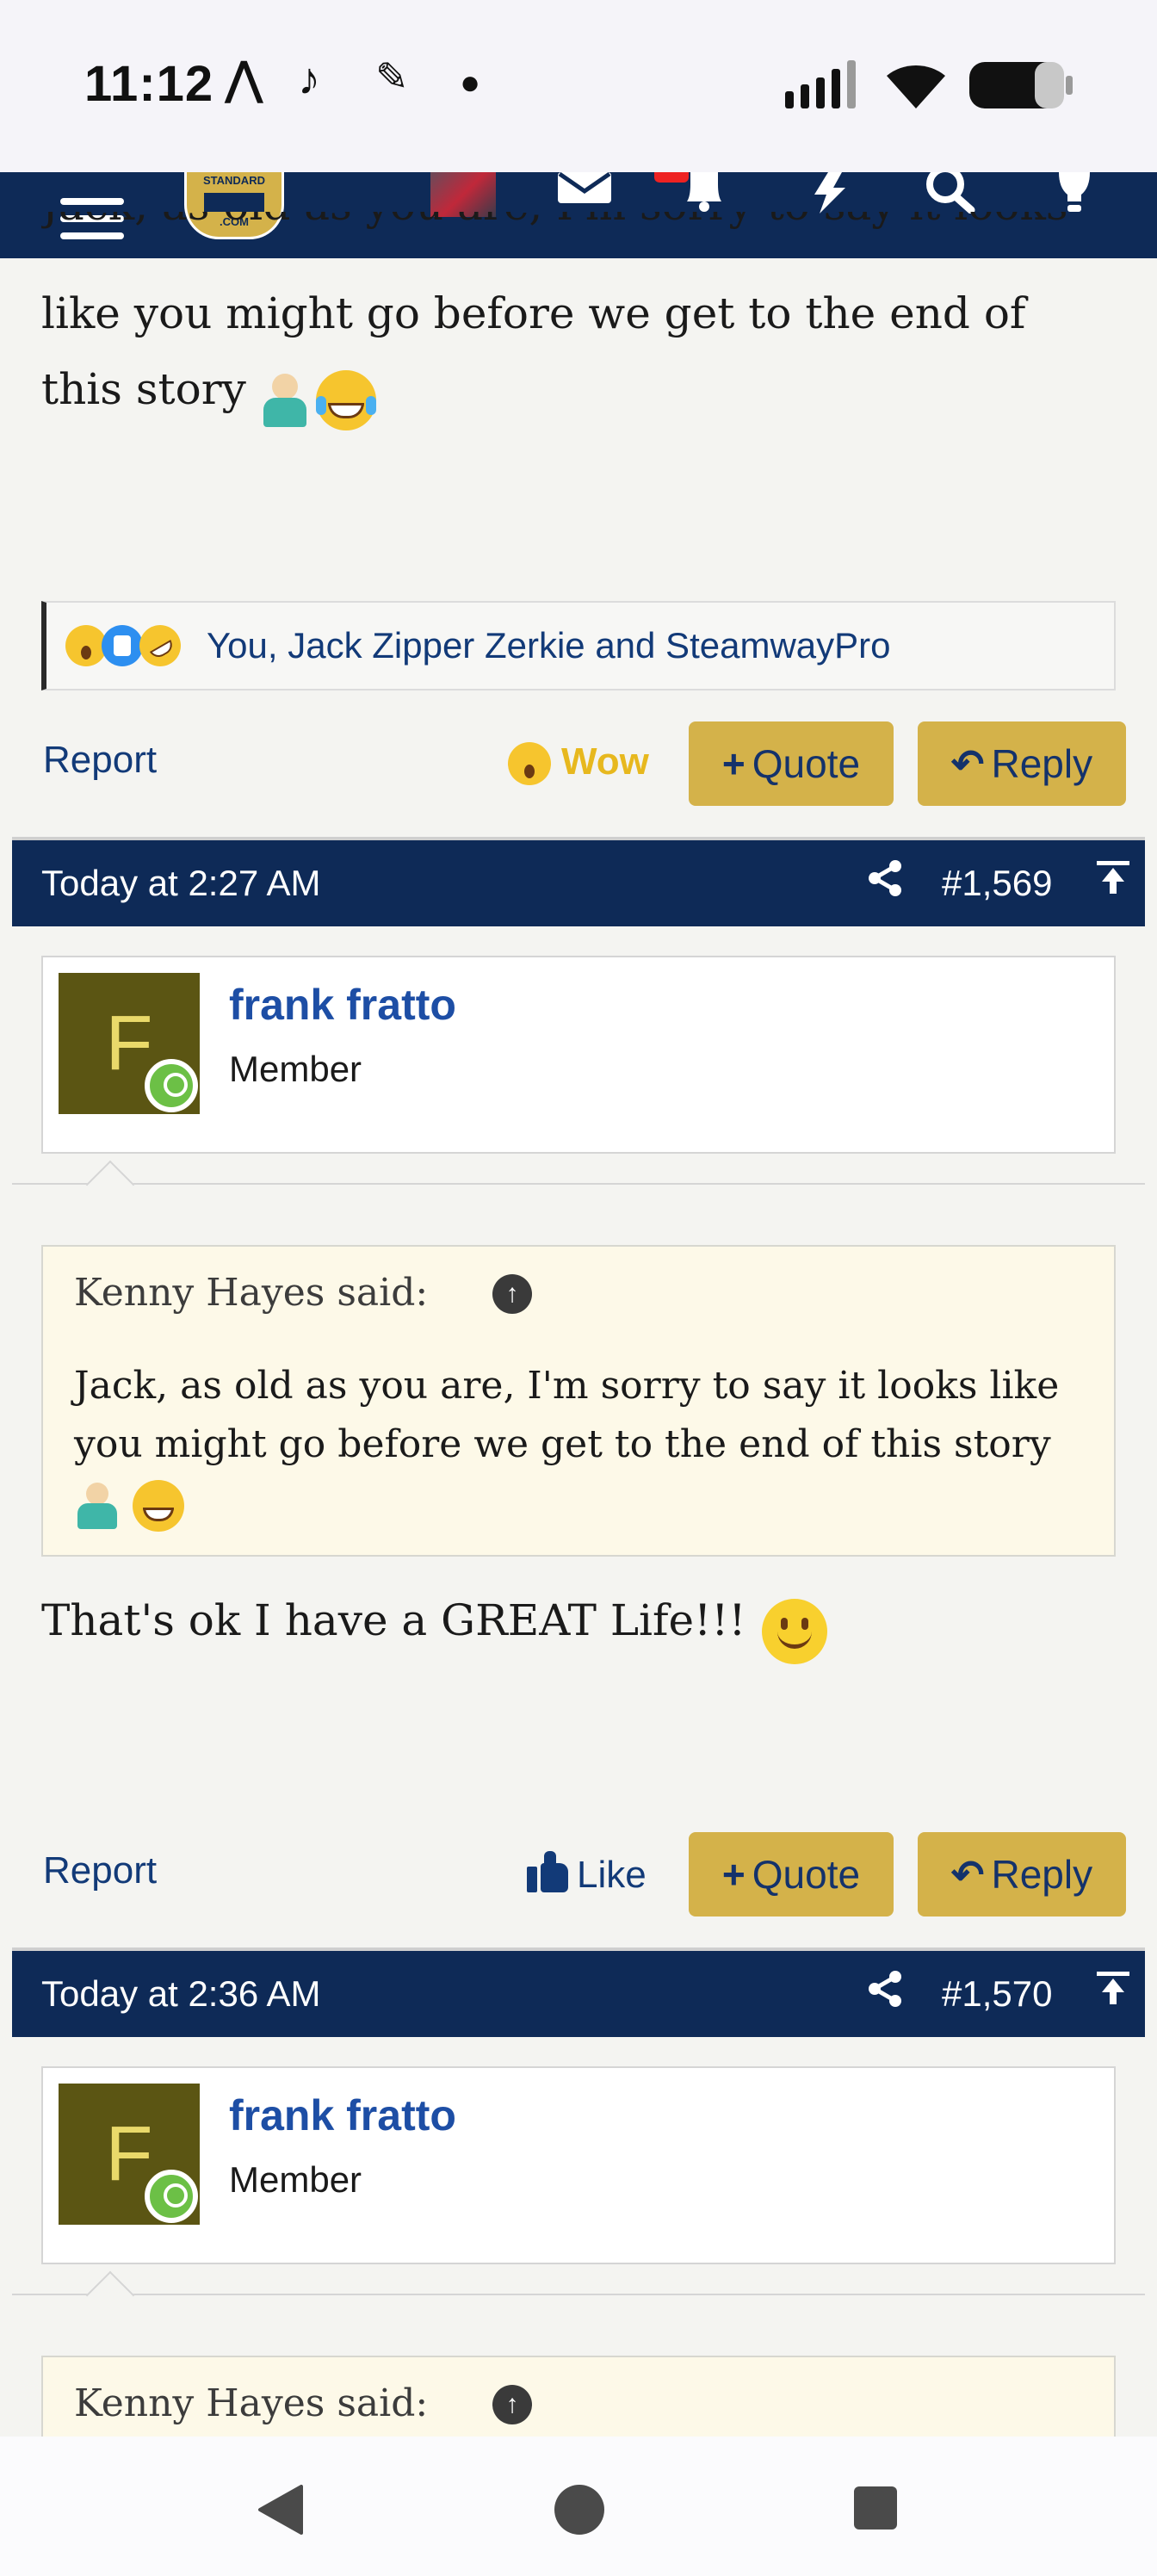  What do you see at coordinates (463, 195) in the screenshot?
I see `avatar-thumb` at bounding box center [463, 195].